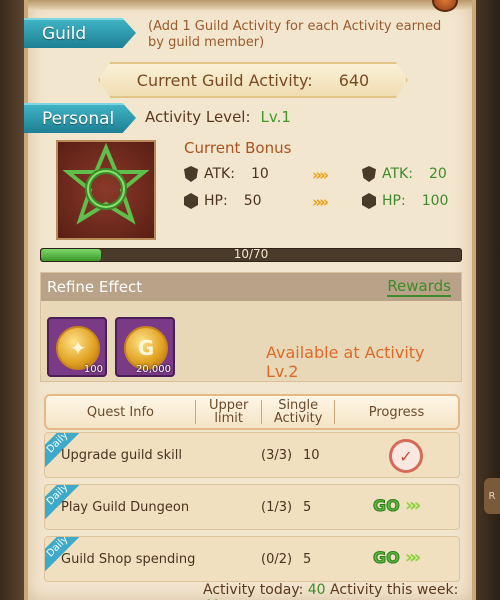 The width and height of the screenshot is (500, 600). What do you see at coordinates (238, 148) in the screenshot?
I see `current-bonus-title: Current Bonus` at bounding box center [238, 148].